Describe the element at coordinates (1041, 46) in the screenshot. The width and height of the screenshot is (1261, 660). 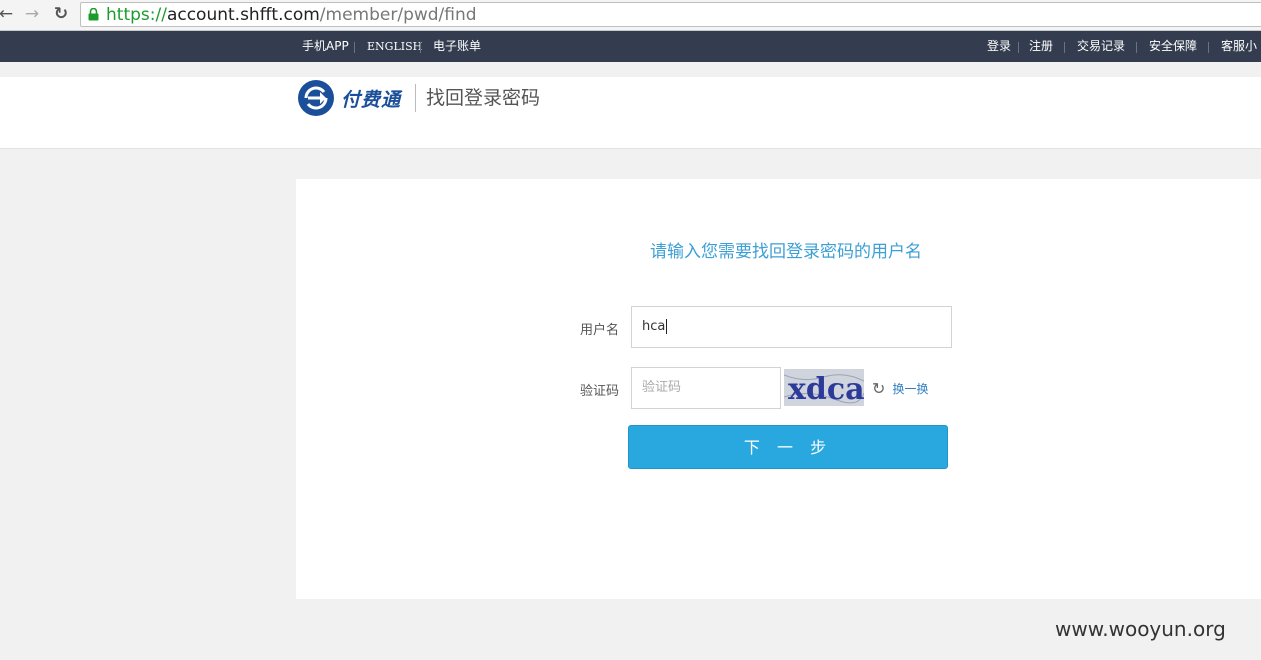
I see `nav-register: 注册` at that location.